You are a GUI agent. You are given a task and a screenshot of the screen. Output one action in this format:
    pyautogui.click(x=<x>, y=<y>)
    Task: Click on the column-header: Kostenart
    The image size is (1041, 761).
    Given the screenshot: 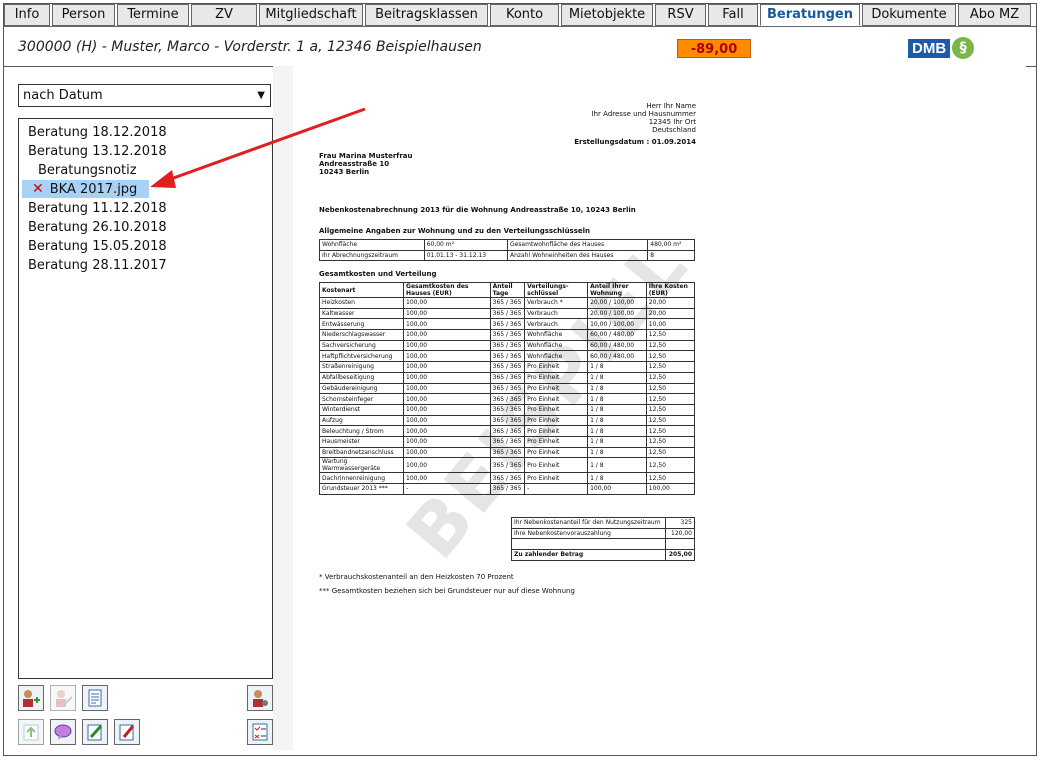 What is the action you would take?
    pyautogui.click(x=361, y=290)
    